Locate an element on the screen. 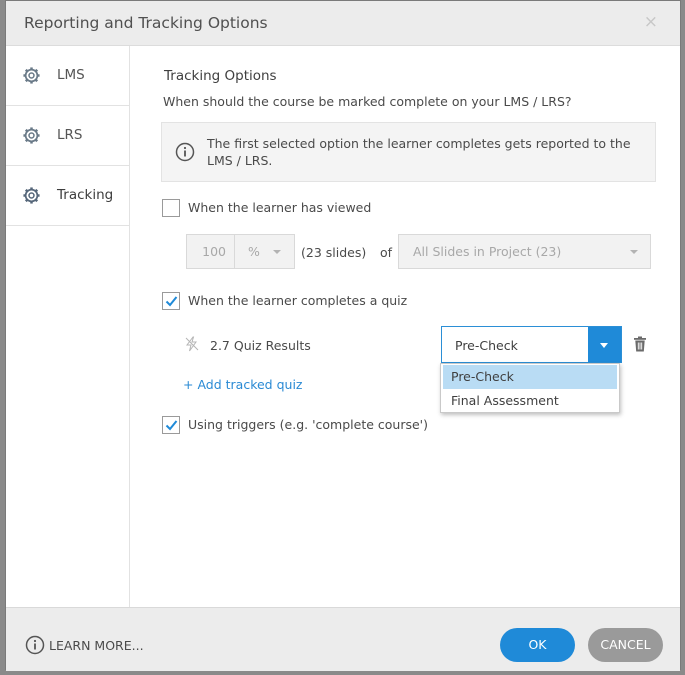 The image size is (685, 675). viewed-label: When the learner has viewed is located at coordinates (280, 207).